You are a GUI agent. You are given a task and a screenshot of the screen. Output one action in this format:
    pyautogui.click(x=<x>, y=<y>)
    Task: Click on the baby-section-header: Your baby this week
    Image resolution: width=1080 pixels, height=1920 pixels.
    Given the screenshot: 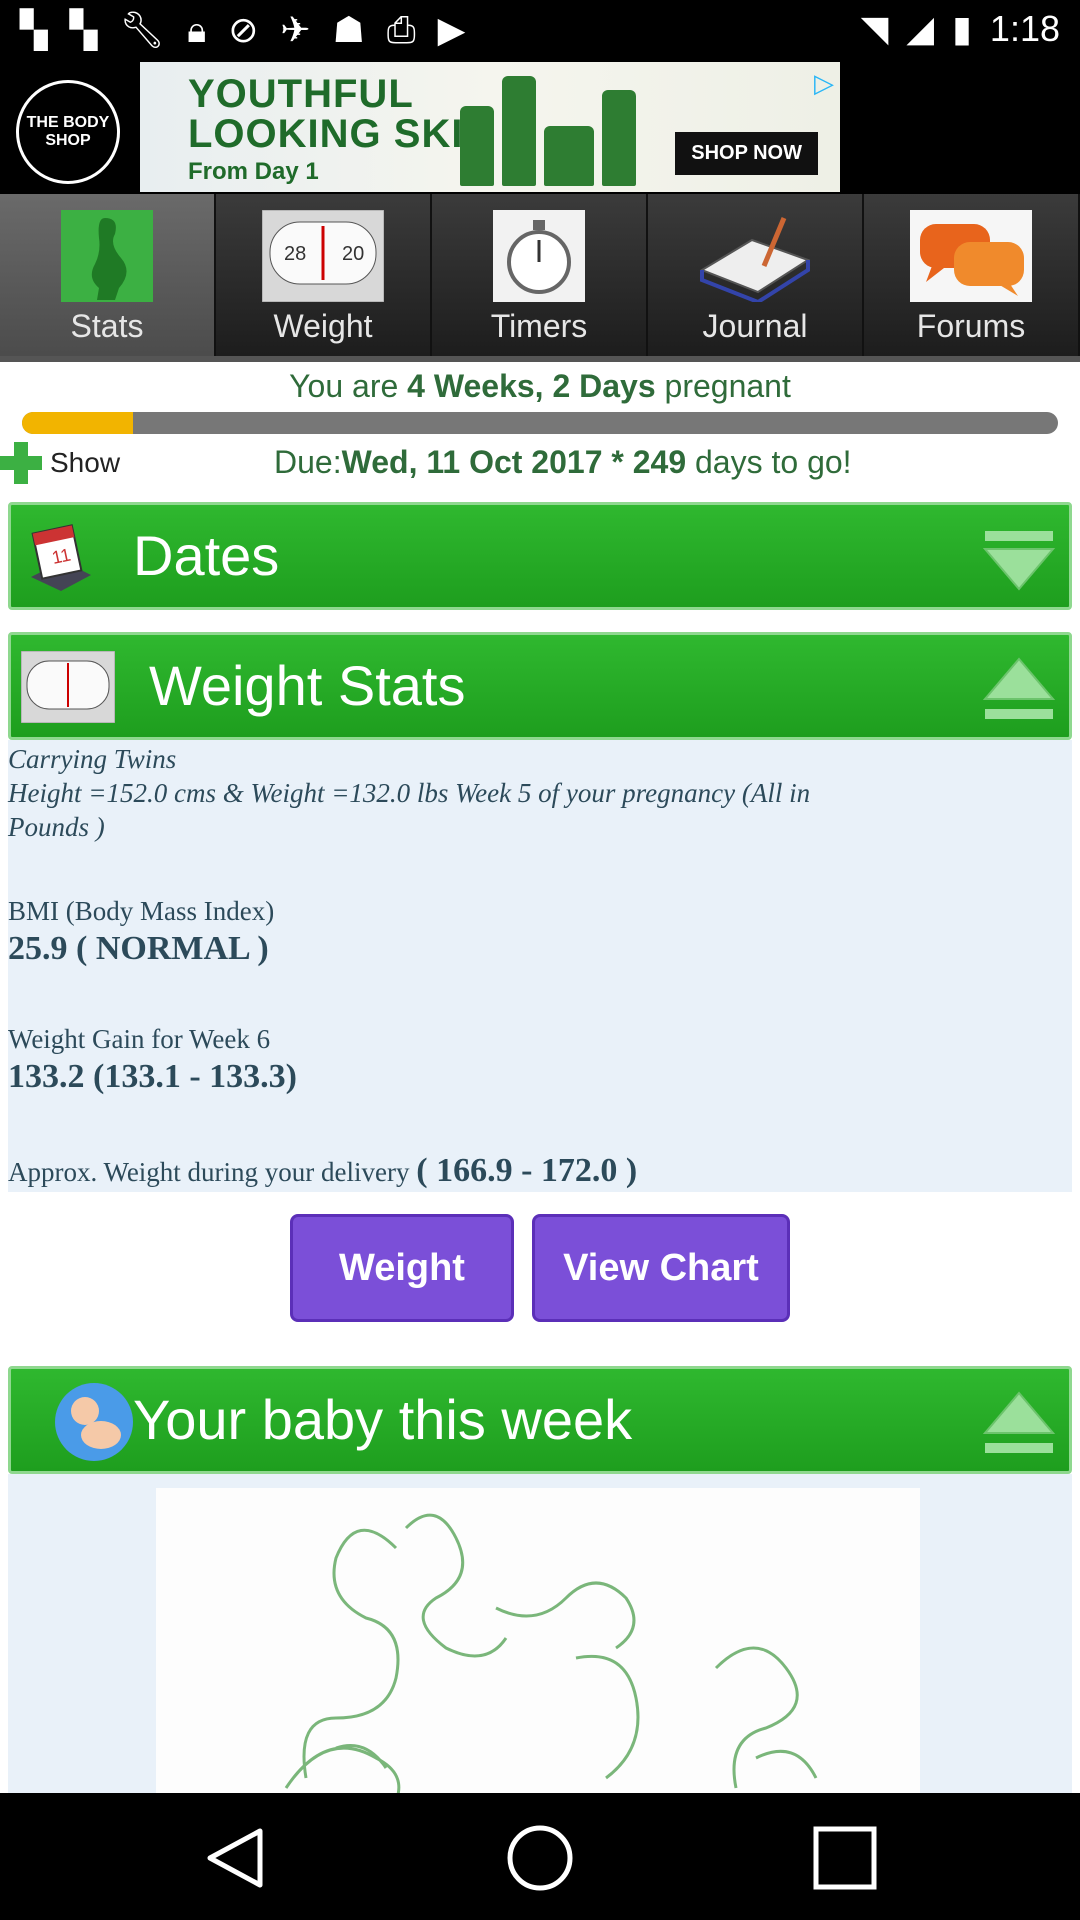 What is the action you would take?
    pyautogui.click(x=540, y=1420)
    